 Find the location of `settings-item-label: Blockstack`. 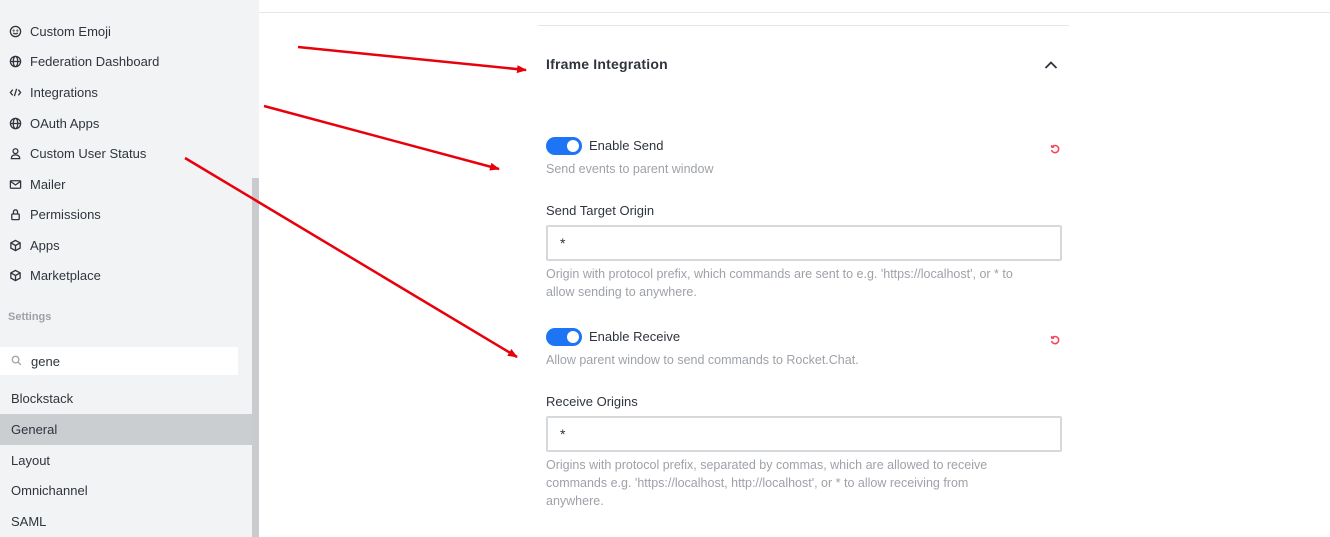

settings-item-label: Blockstack is located at coordinates (42, 398).